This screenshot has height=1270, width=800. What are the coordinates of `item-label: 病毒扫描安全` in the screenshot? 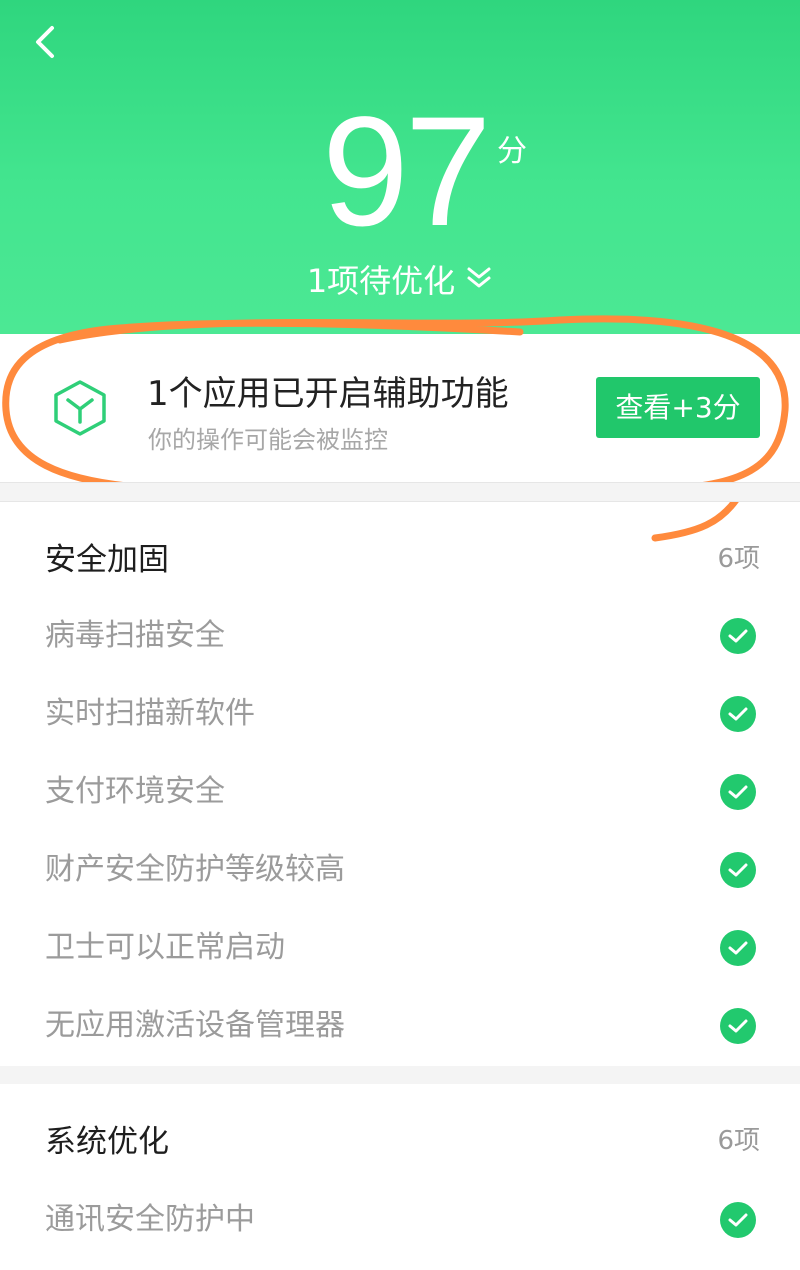 It's located at (135, 635).